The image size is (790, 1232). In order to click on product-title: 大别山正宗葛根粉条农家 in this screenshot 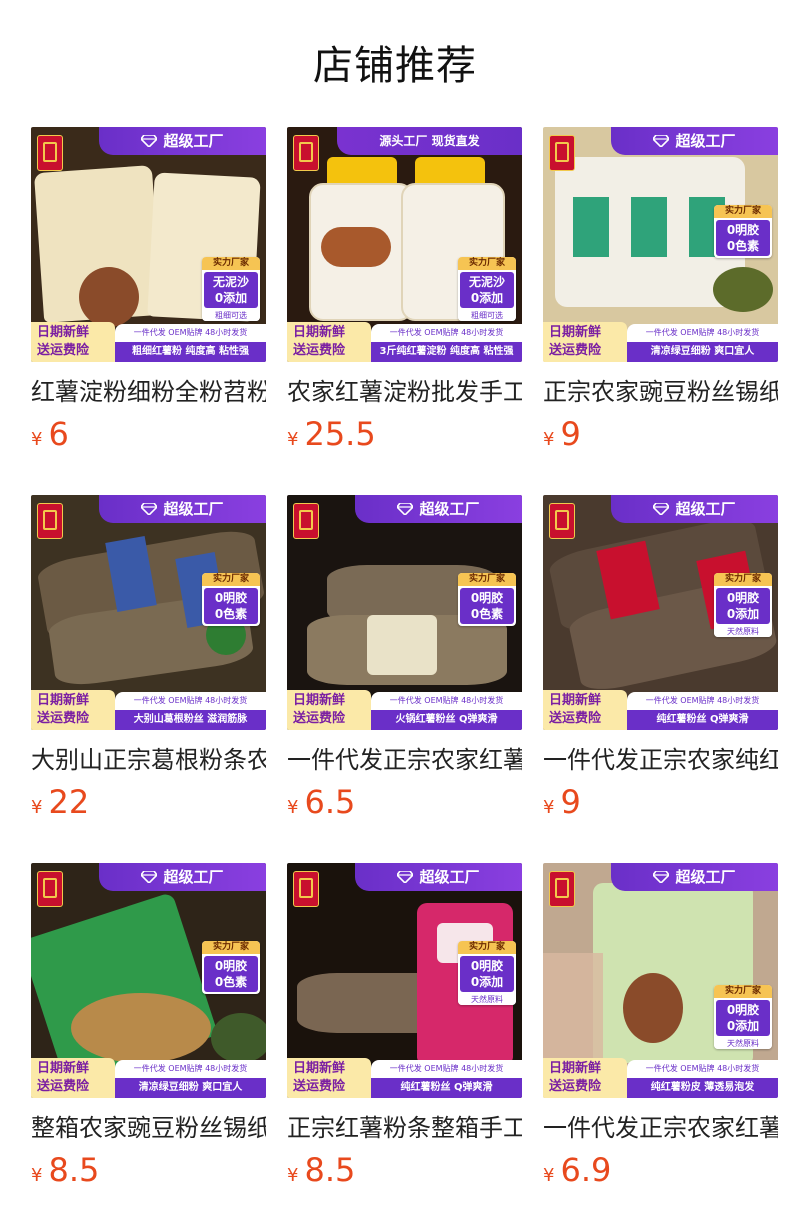, I will do `click(148, 760)`.